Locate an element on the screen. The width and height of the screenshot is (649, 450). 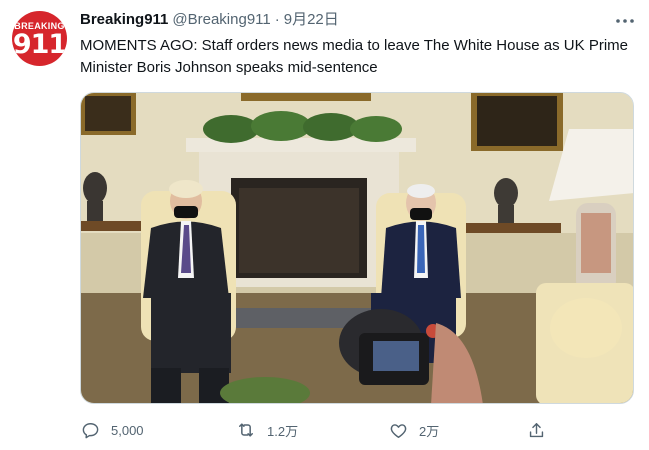
more-button is located at coordinates (625, 21).